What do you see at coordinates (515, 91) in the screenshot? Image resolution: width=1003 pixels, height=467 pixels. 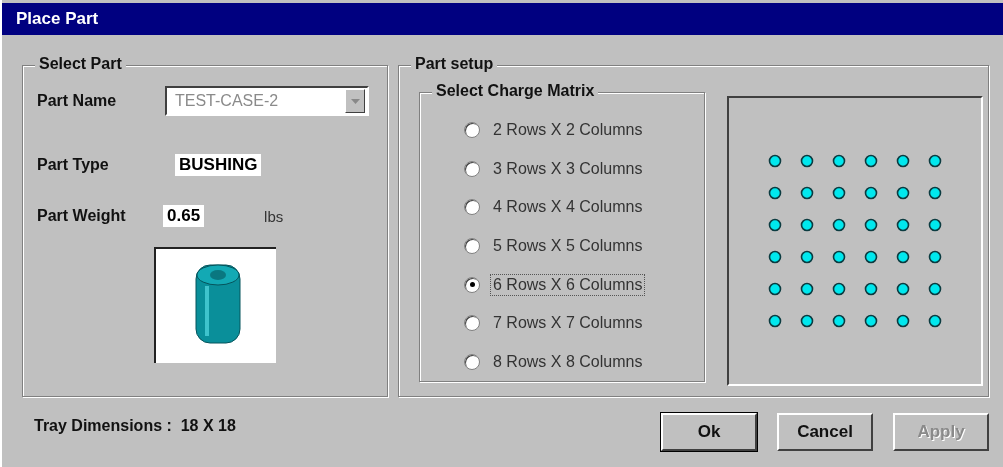 I see `group-title: Select Charge Matrix` at bounding box center [515, 91].